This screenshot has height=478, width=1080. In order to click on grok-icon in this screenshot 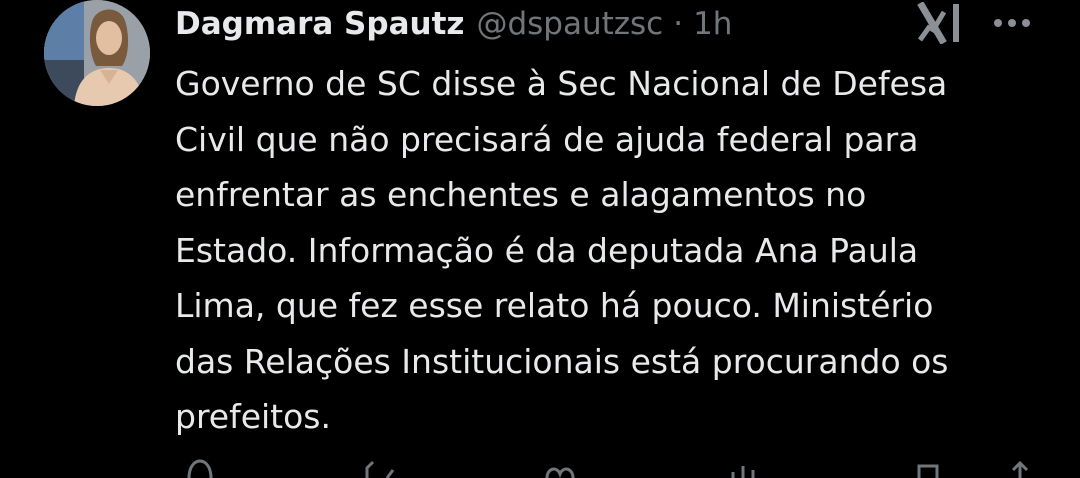, I will do `click(939, 23)`.